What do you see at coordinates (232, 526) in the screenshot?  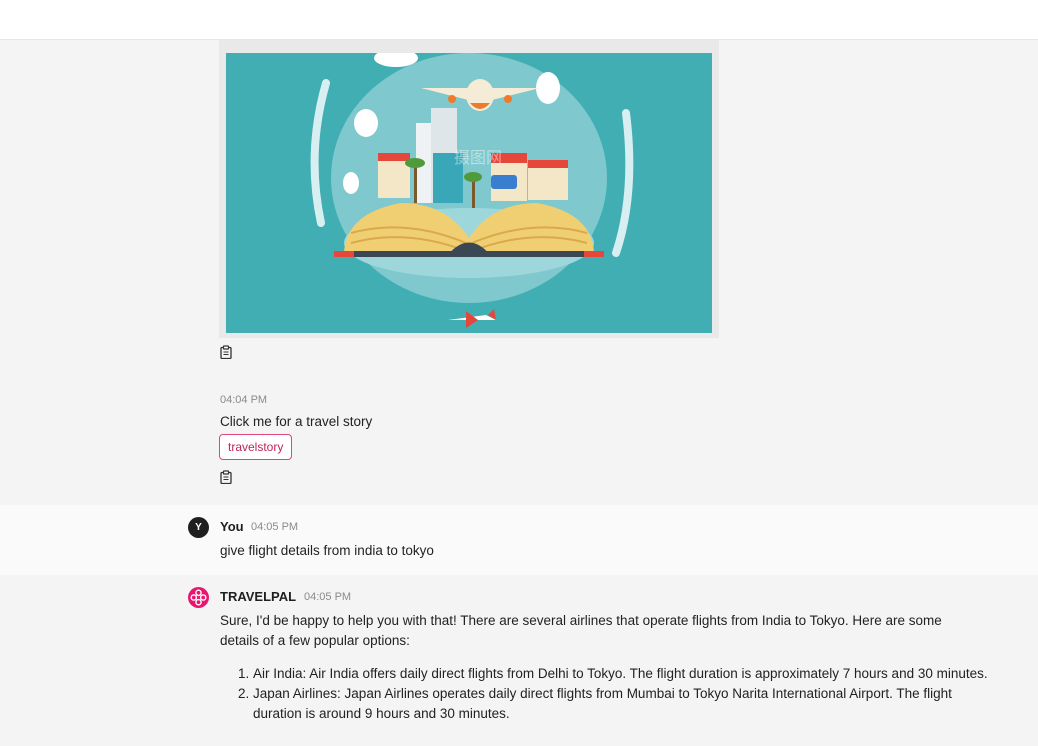 I see `sender-name: You` at bounding box center [232, 526].